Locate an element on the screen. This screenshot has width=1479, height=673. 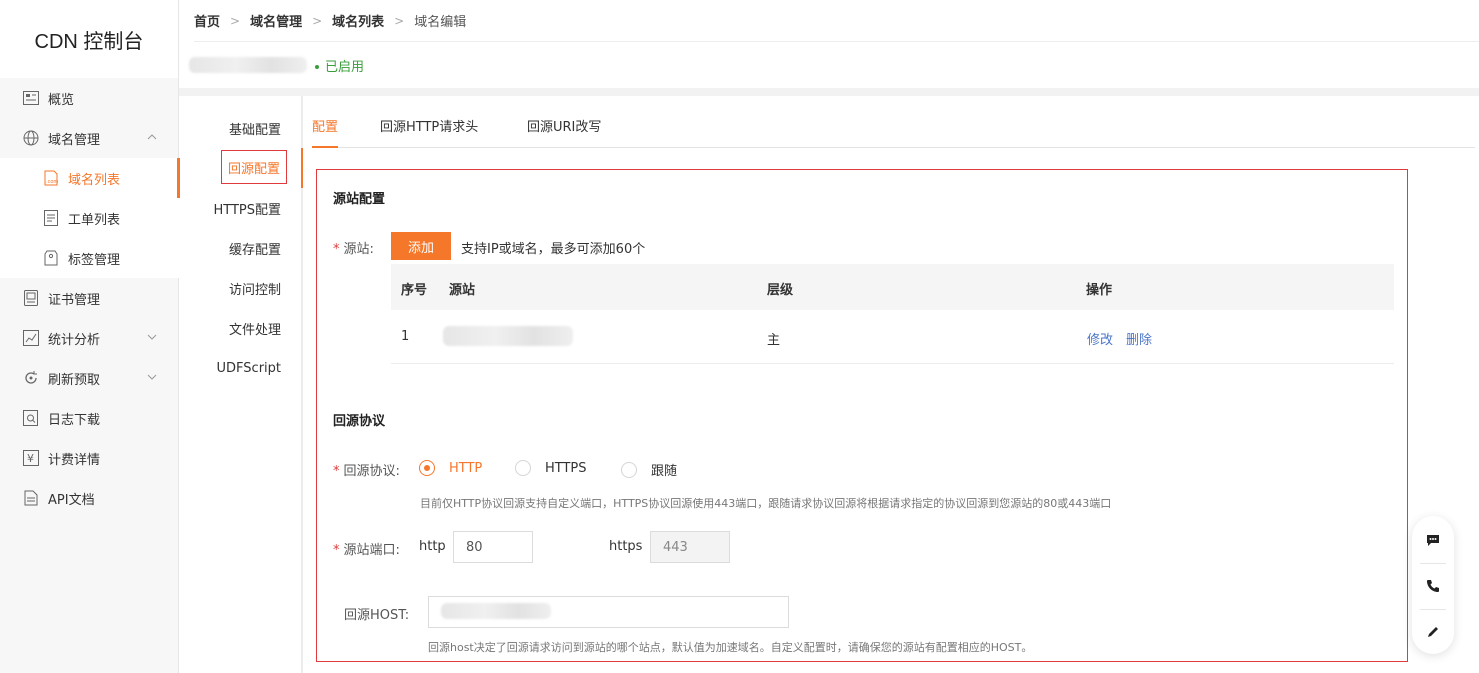
tab-origin-uri-rewrite: 回源URI改写 is located at coordinates (564, 128).